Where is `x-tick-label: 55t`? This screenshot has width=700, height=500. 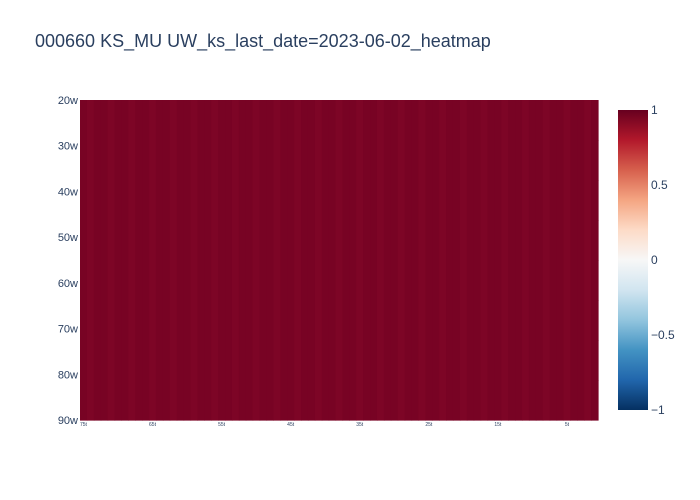 x-tick-label: 55t is located at coordinates (222, 425).